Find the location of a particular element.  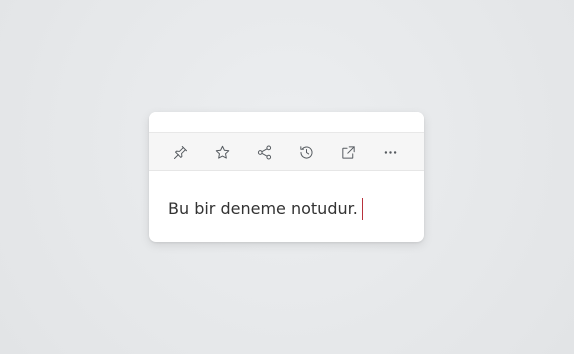

history-button is located at coordinates (306, 152).